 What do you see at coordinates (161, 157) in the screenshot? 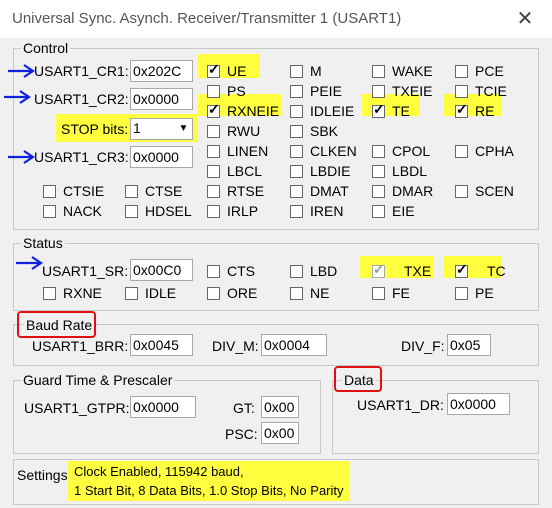
I see `cr3-field: 0x0000` at bounding box center [161, 157].